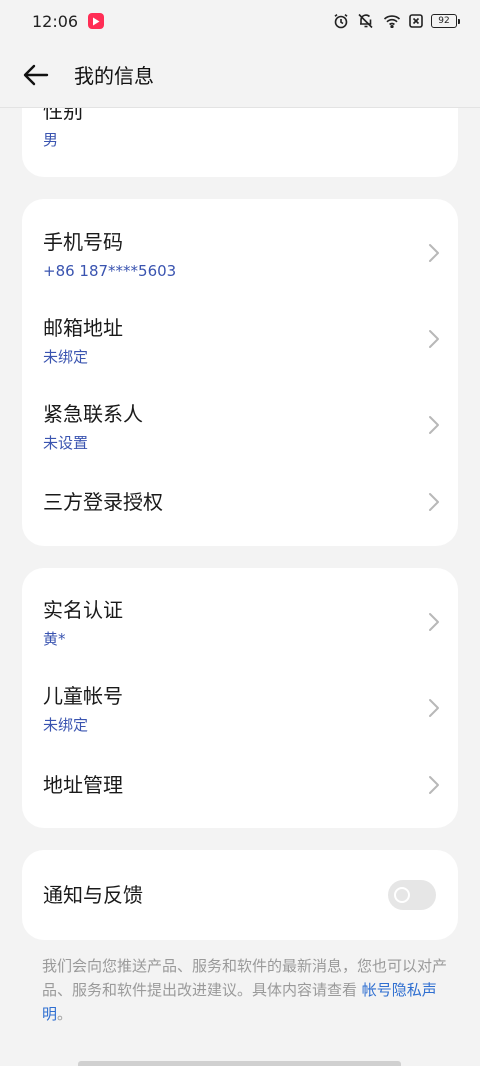  I want to click on gender-value: 男, so click(51, 140).